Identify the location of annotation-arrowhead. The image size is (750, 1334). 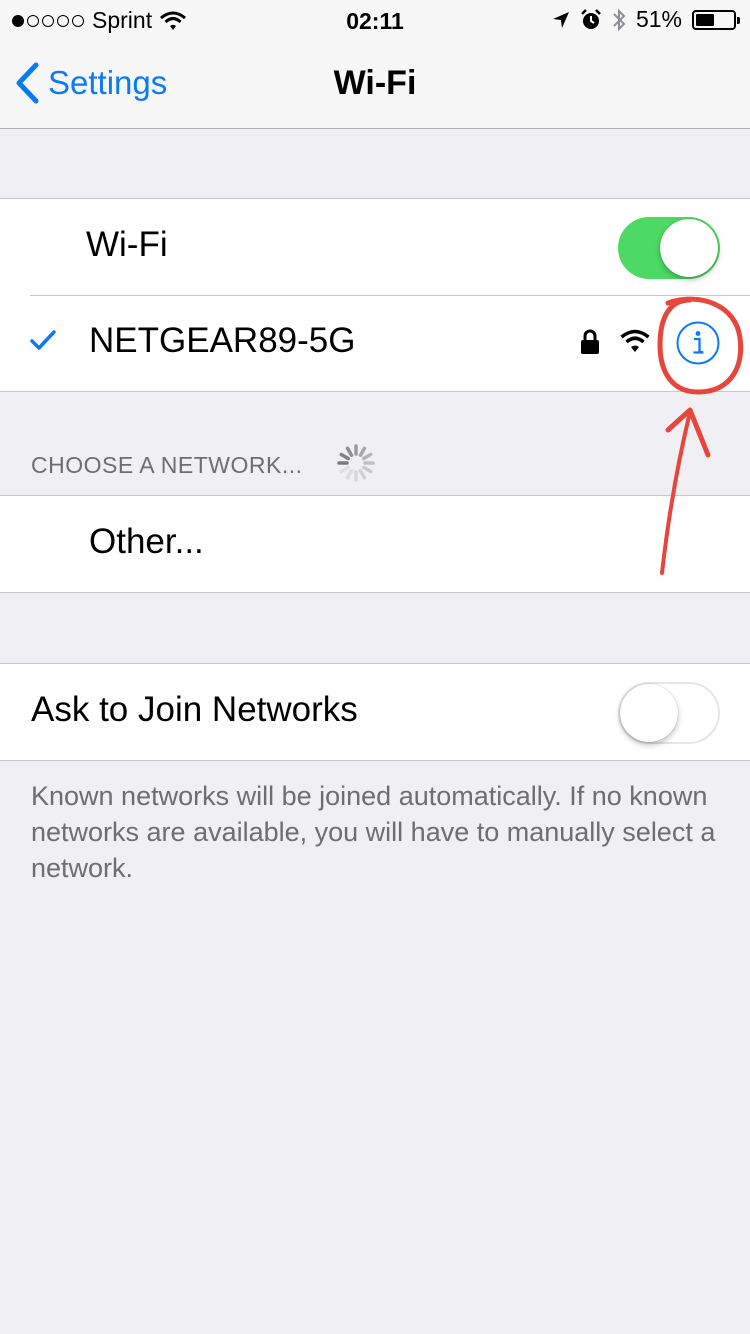
(688, 432).